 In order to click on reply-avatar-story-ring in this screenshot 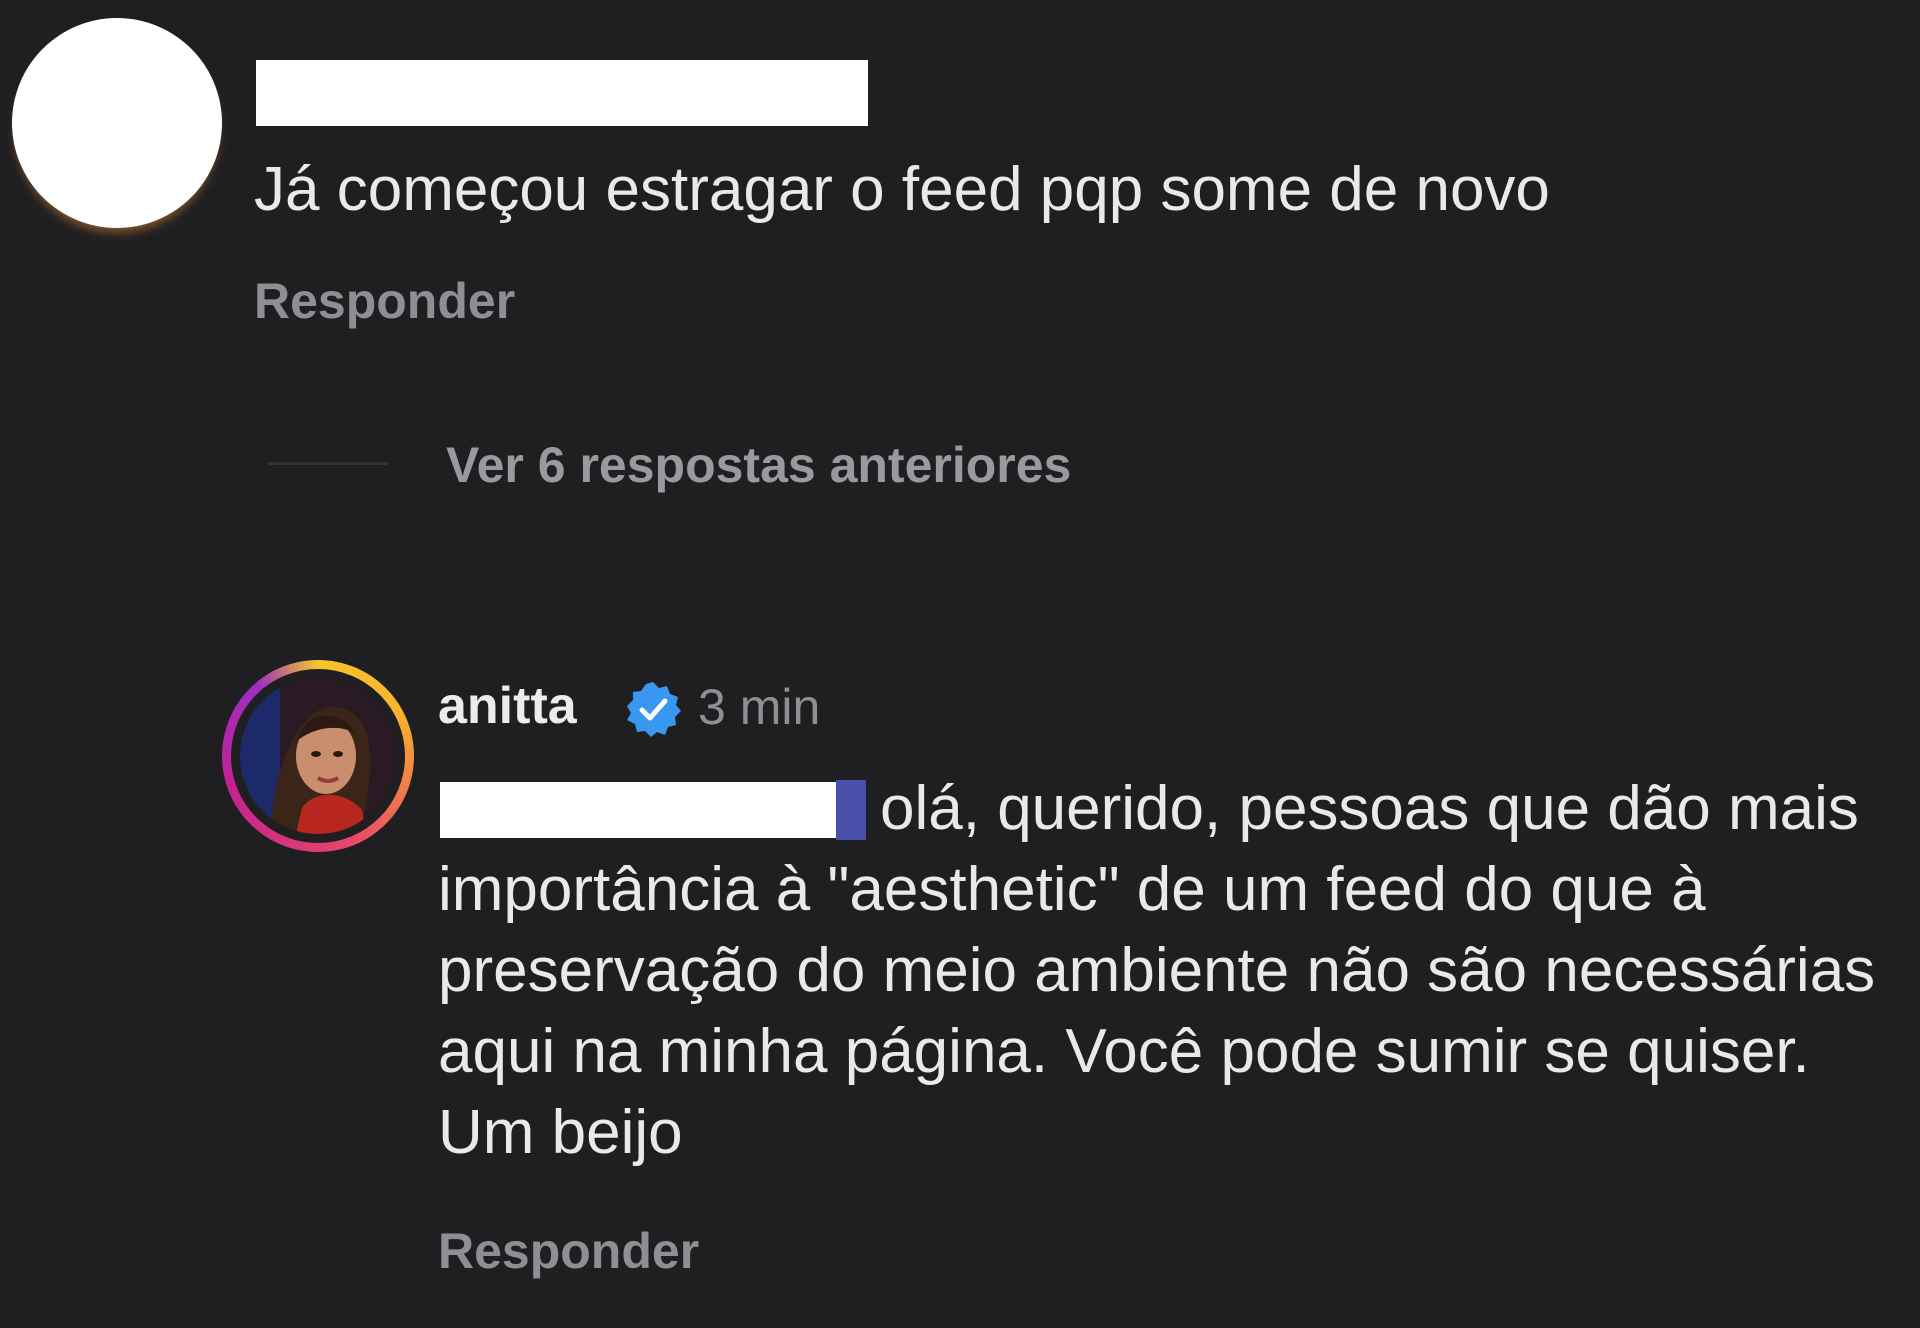, I will do `click(318, 756)`.